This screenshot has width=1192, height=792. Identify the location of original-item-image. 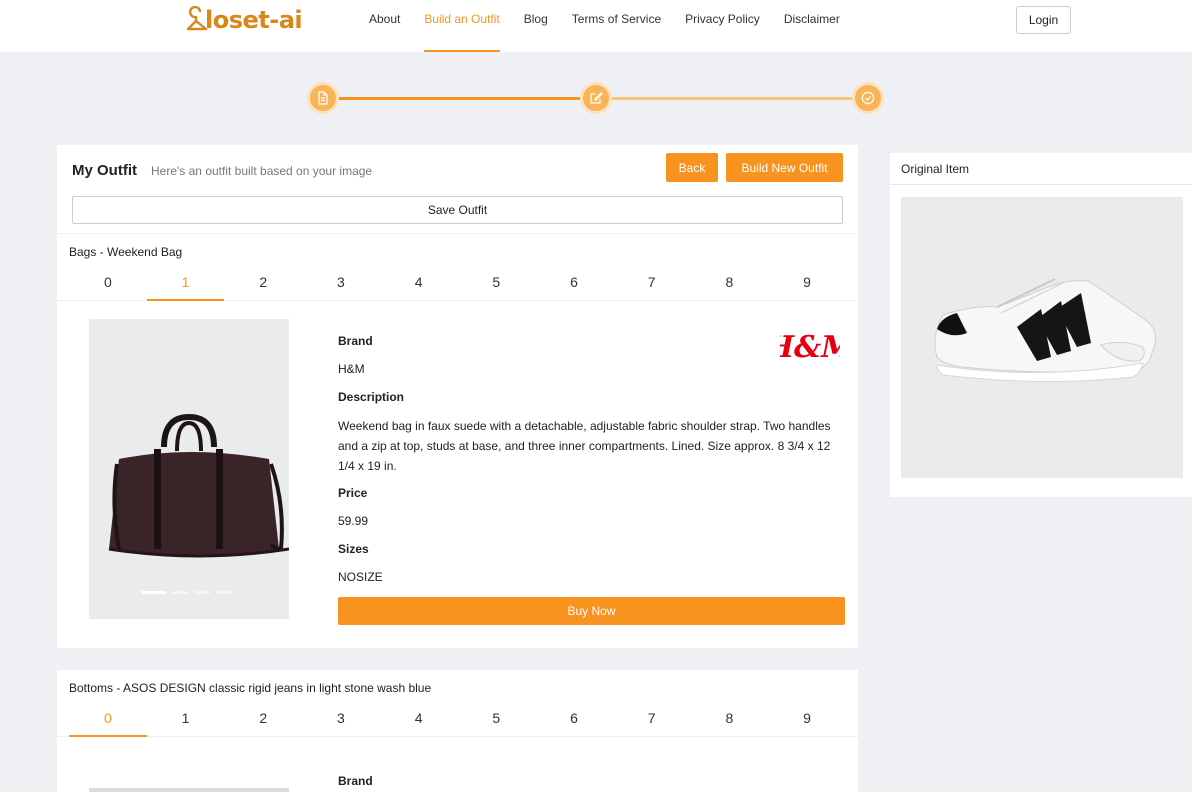
(1042, 337).